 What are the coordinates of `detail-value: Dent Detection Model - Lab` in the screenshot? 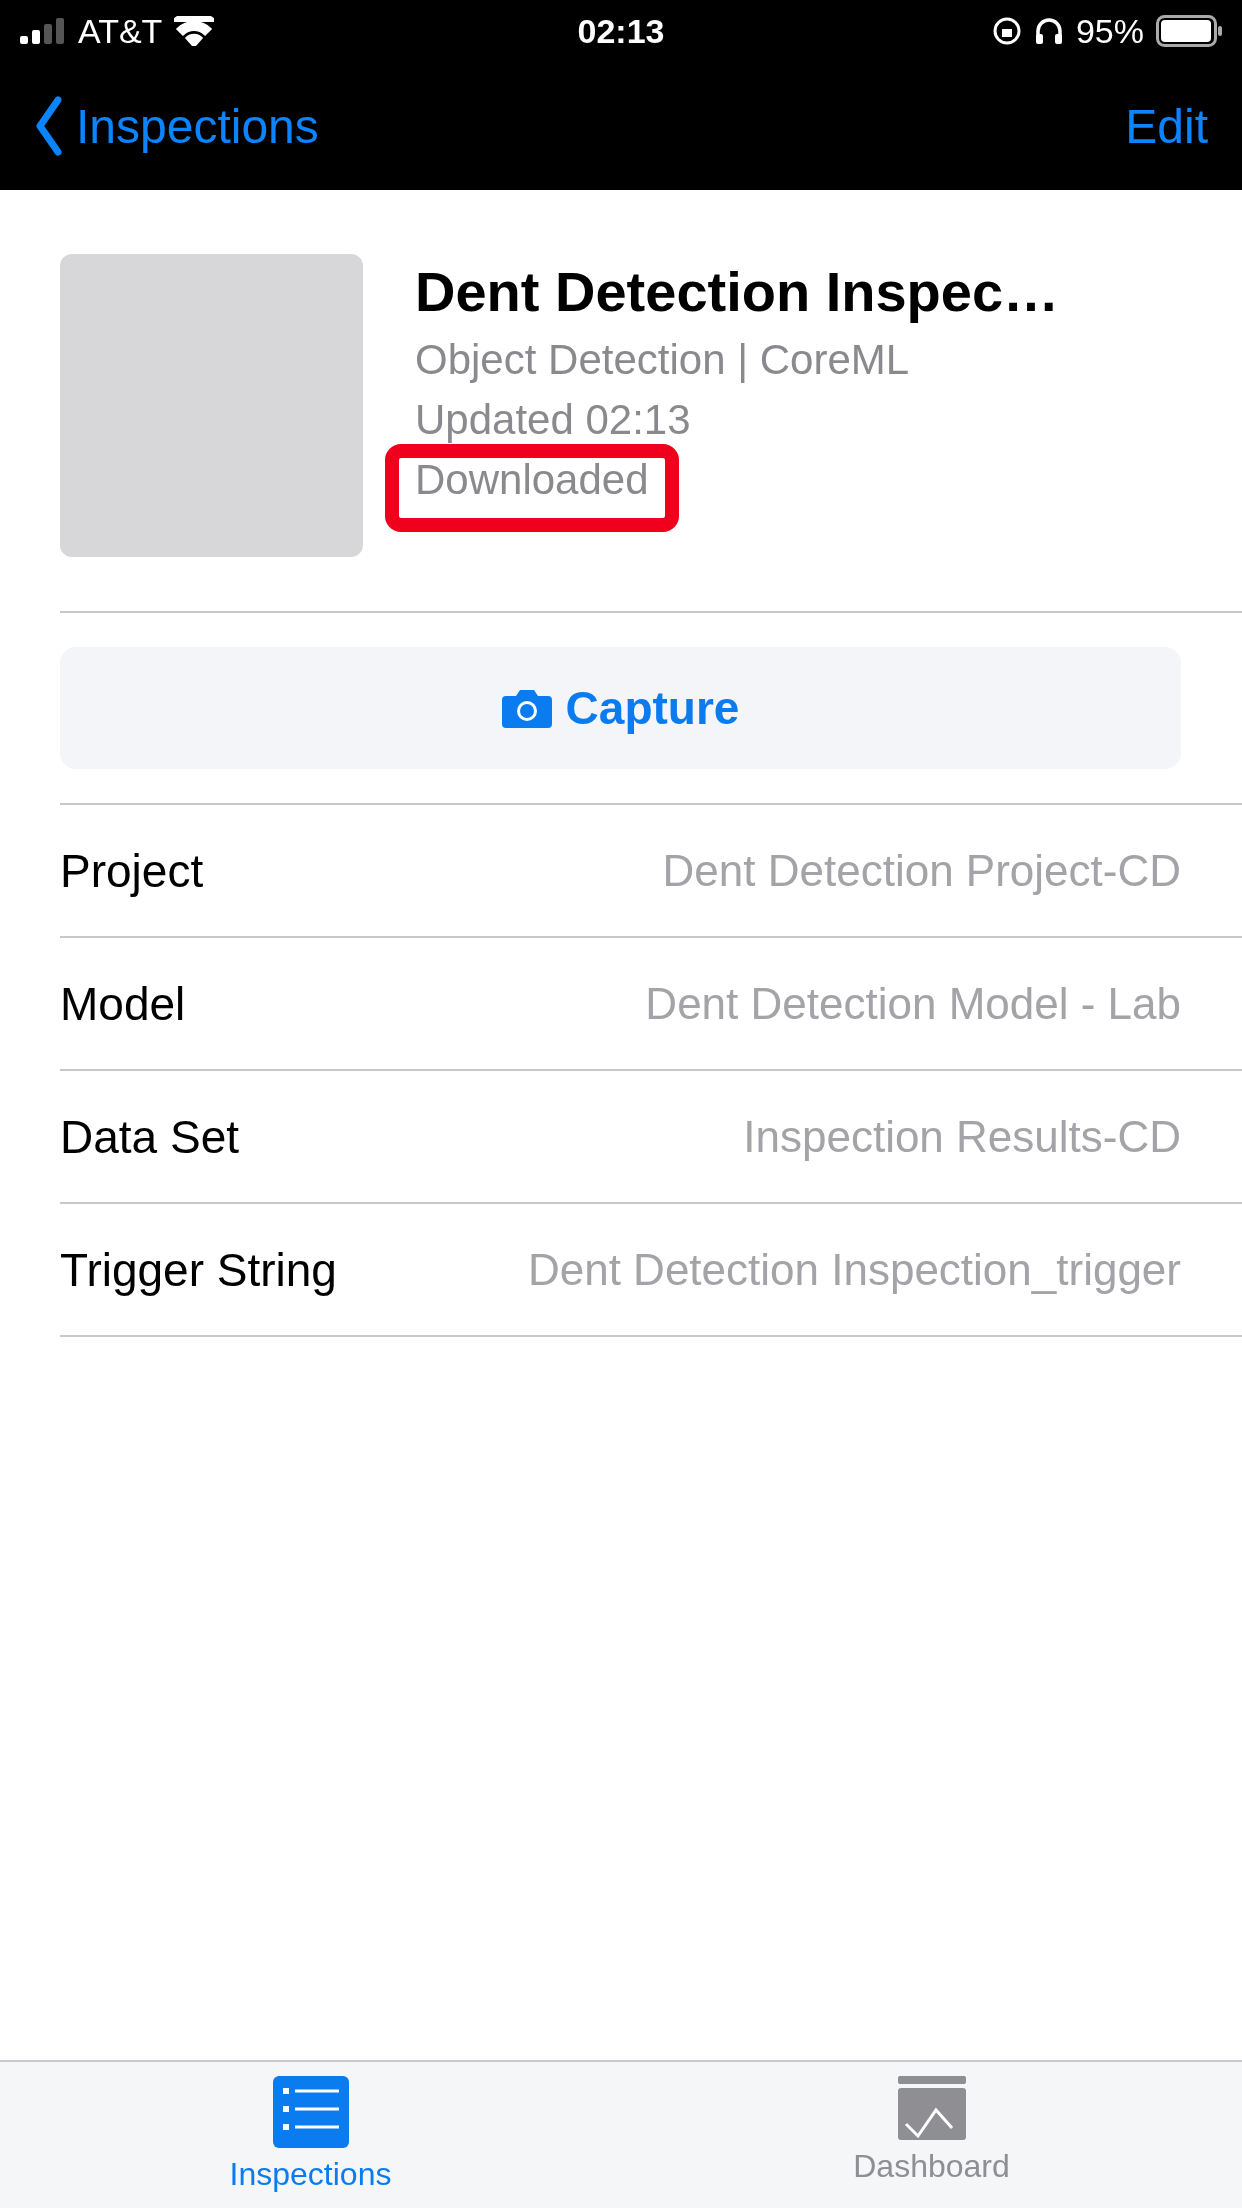 It's located at (913, 1003).